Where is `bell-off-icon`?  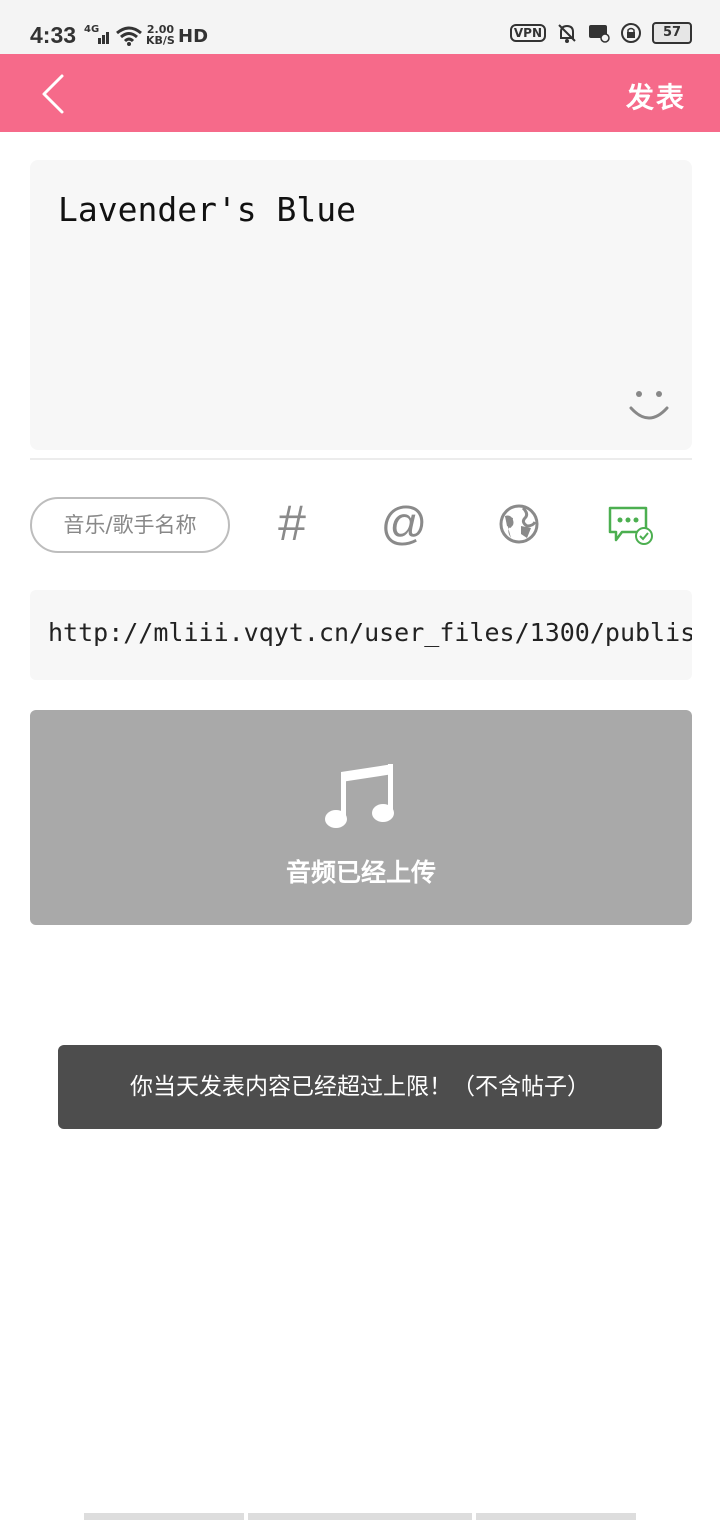
bell-off-icon is located at coordinates (567, 33).